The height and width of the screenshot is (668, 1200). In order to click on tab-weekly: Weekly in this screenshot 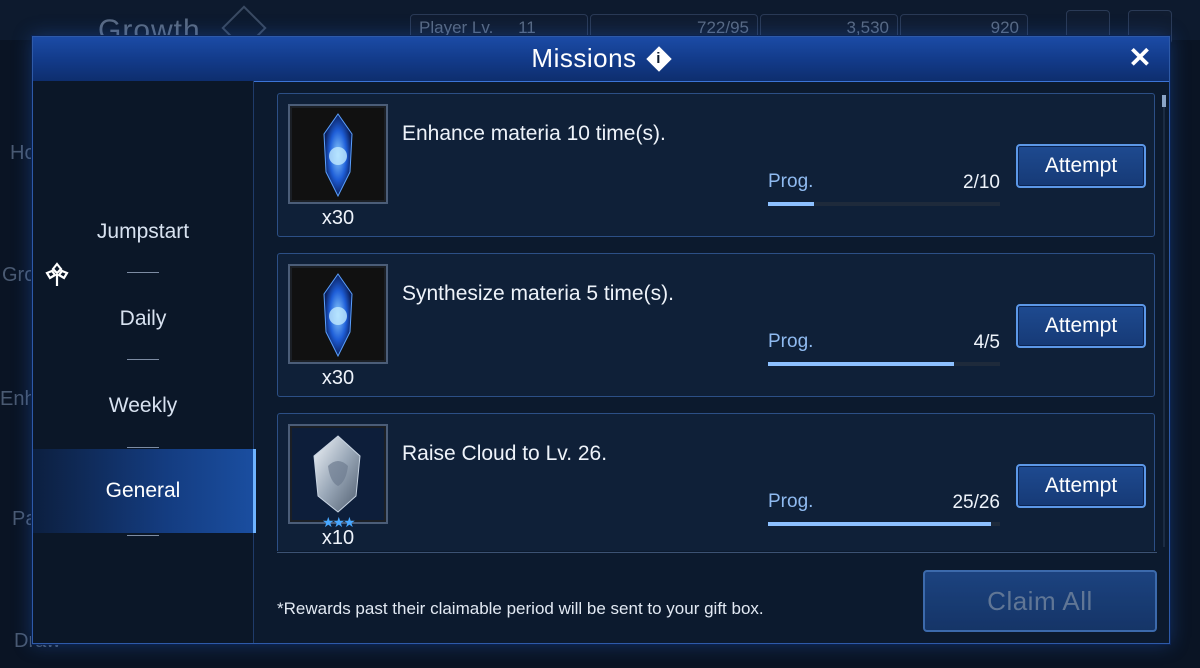, I will do `click(143, 406)`.